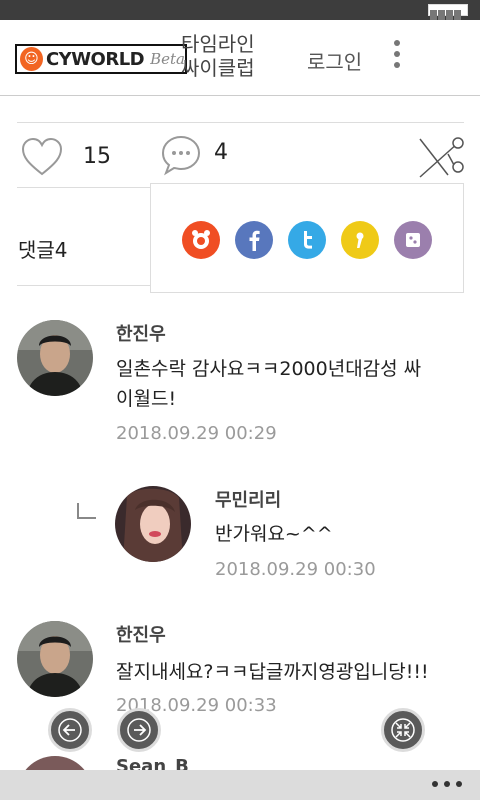 The height and width of the screenshot is (800, 480). What do you see at coordinates (360, 240) in the screenshot?
I see `kakaostory-icon` at bounding box center [360, 240].